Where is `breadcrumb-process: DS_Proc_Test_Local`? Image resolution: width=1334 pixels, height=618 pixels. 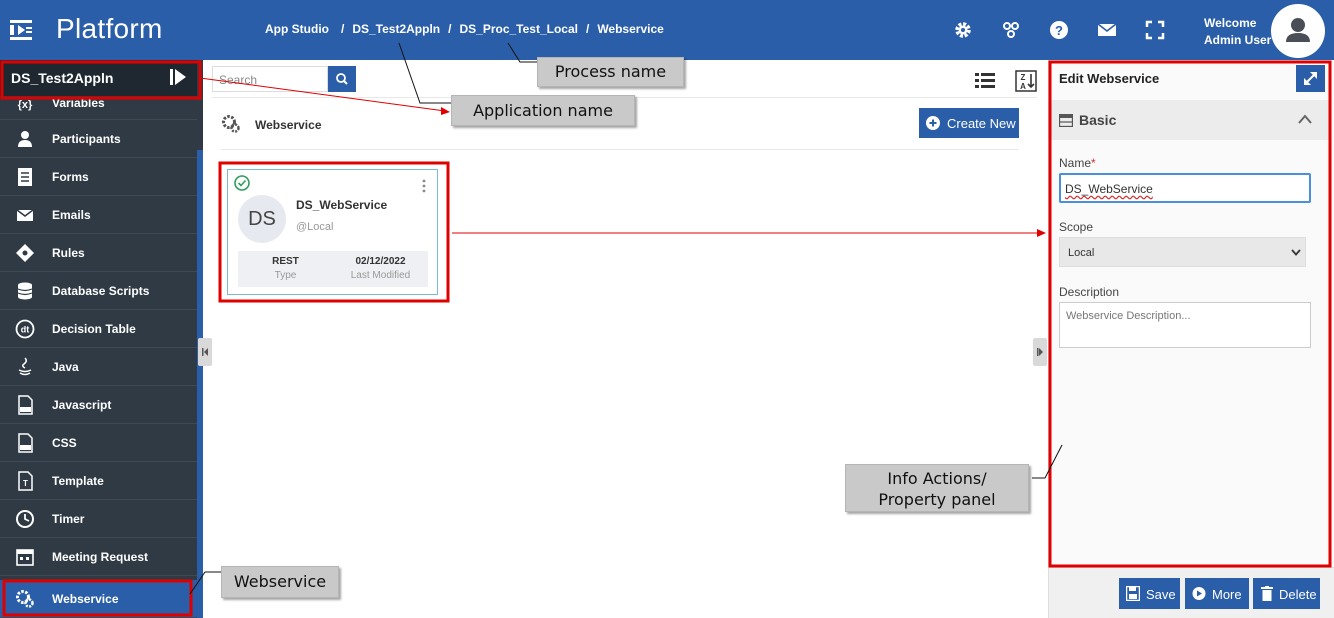 breadcrumb-process: DS_Proc_Test_Local is located at coordinates (518, 29).